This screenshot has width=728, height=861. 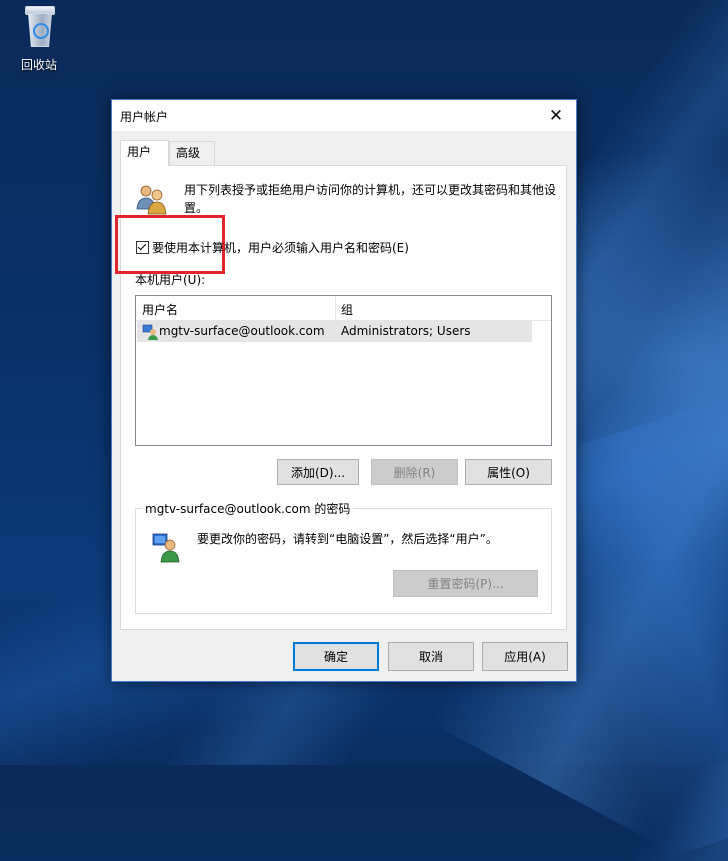 I want to click on close-button: ✕, so click(x=556, y=115).